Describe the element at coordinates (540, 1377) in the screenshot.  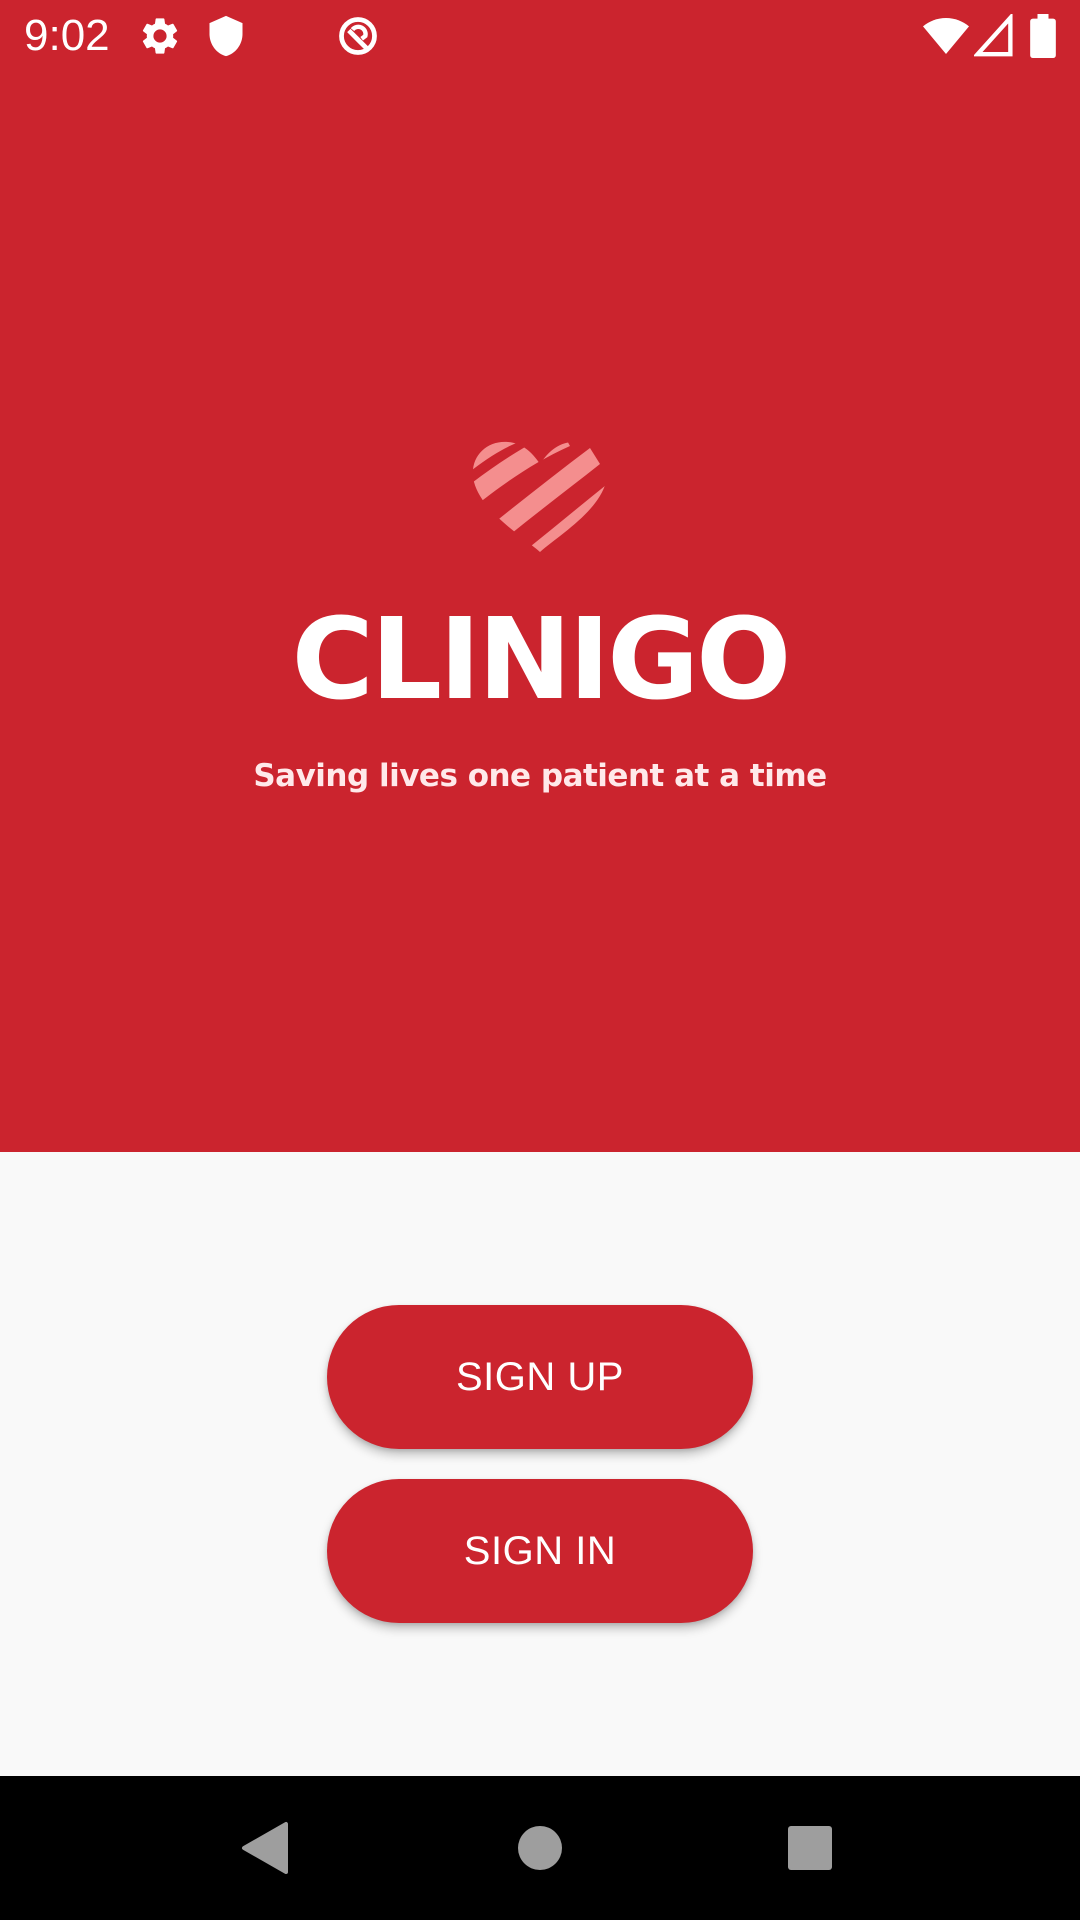
I see `sign-up-button: SIGN UP` at that location.